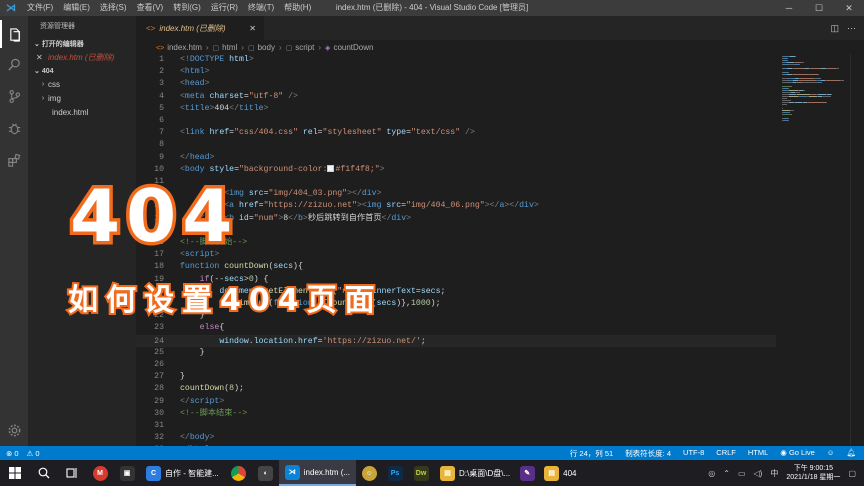 This screenshot has height=486, width=864. What do you see at coordinates (395, 473) in the screenshot?
I see `photoshop-icon: Ps` at bounding box center [395, 473].